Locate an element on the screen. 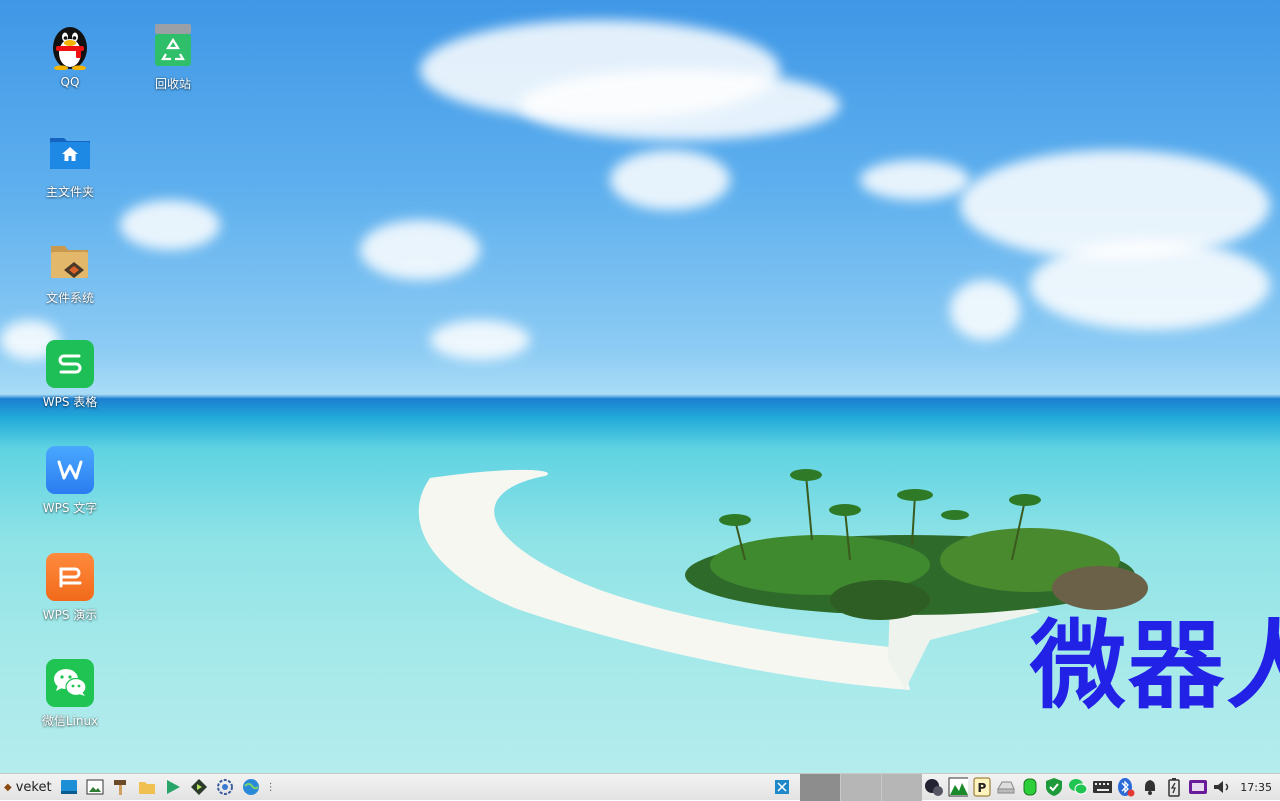  desktop-icon-wps-sheet: WPS 表格 is located at coordinates (70, 375).